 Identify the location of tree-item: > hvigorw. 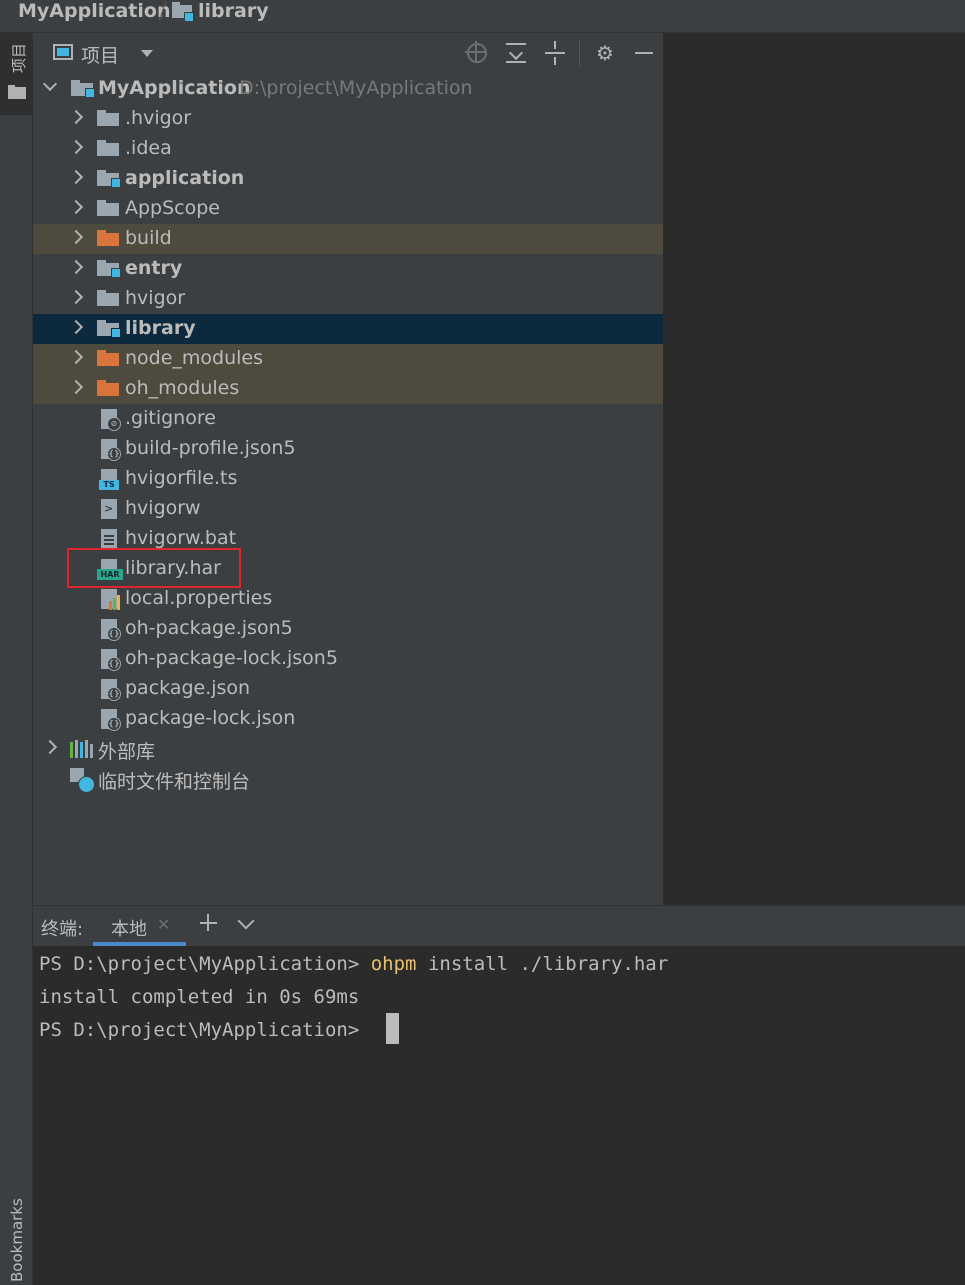
(348, 509).